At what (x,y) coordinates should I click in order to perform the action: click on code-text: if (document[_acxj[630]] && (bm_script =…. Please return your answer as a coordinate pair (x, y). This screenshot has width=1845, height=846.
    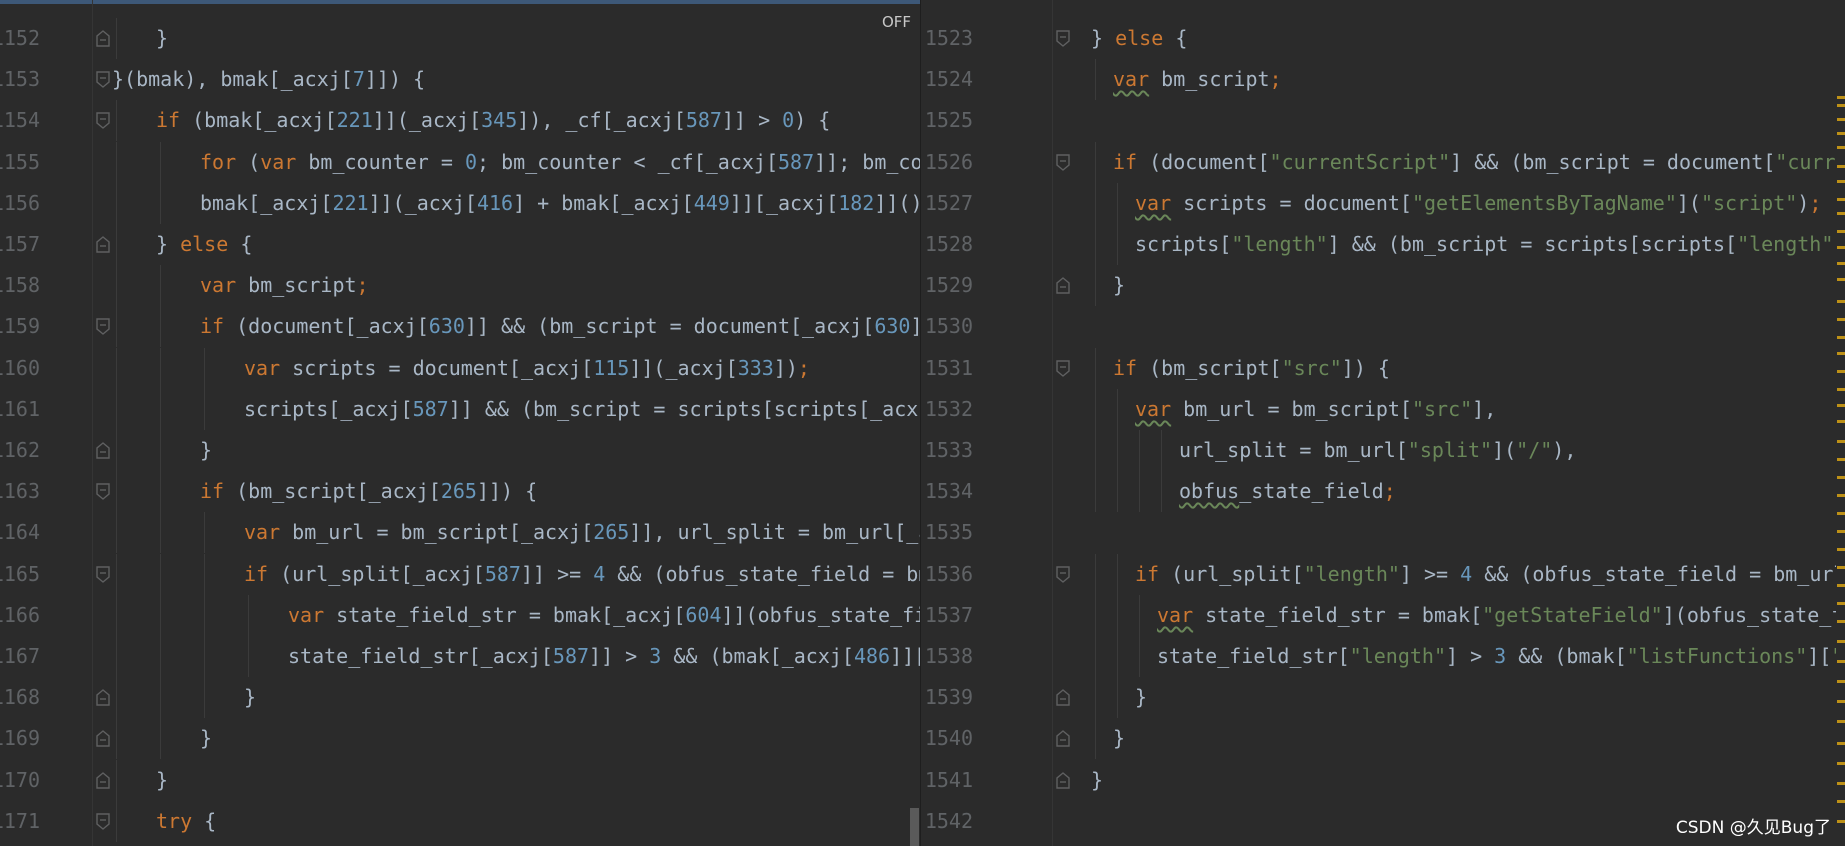
    Looking at the image, I should click on (516, 326).